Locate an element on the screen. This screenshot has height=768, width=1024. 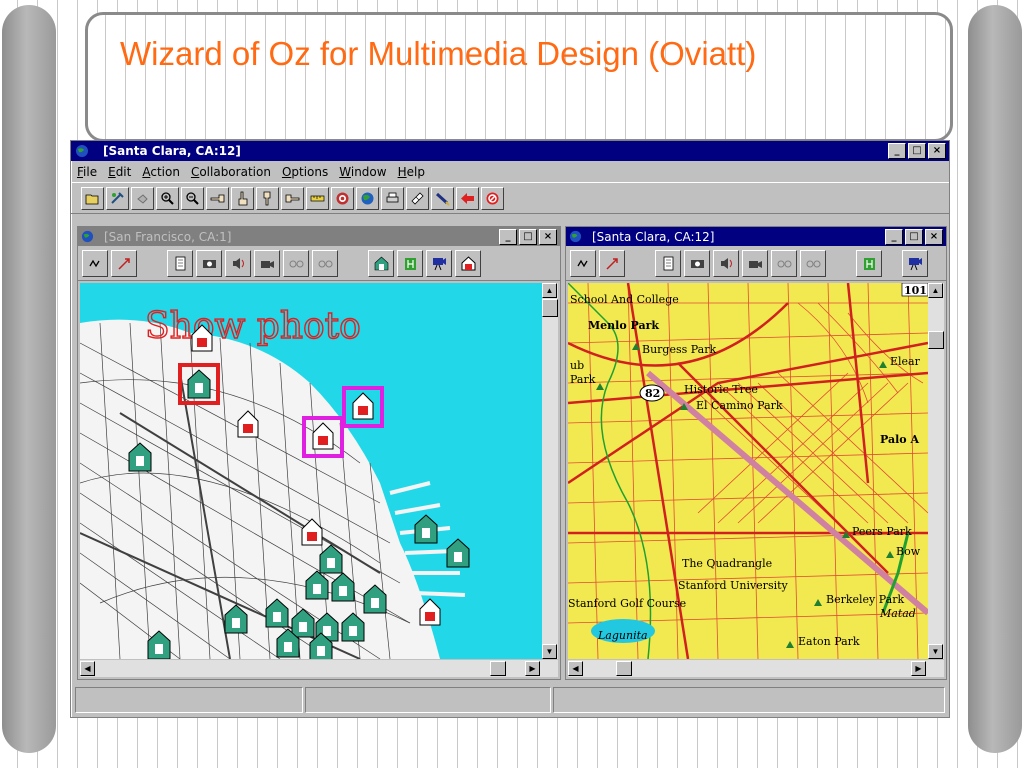
point-left-icon is located at coordinates (217, 198).